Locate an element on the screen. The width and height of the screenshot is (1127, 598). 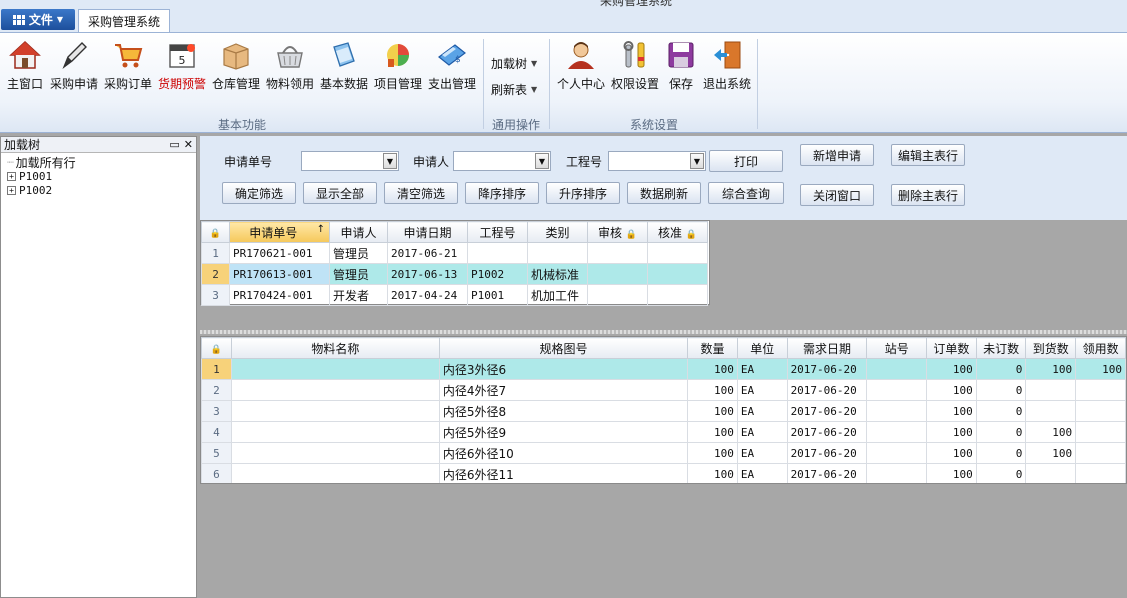
request-no-combo: ▼ is located at coordinates (350, 161).